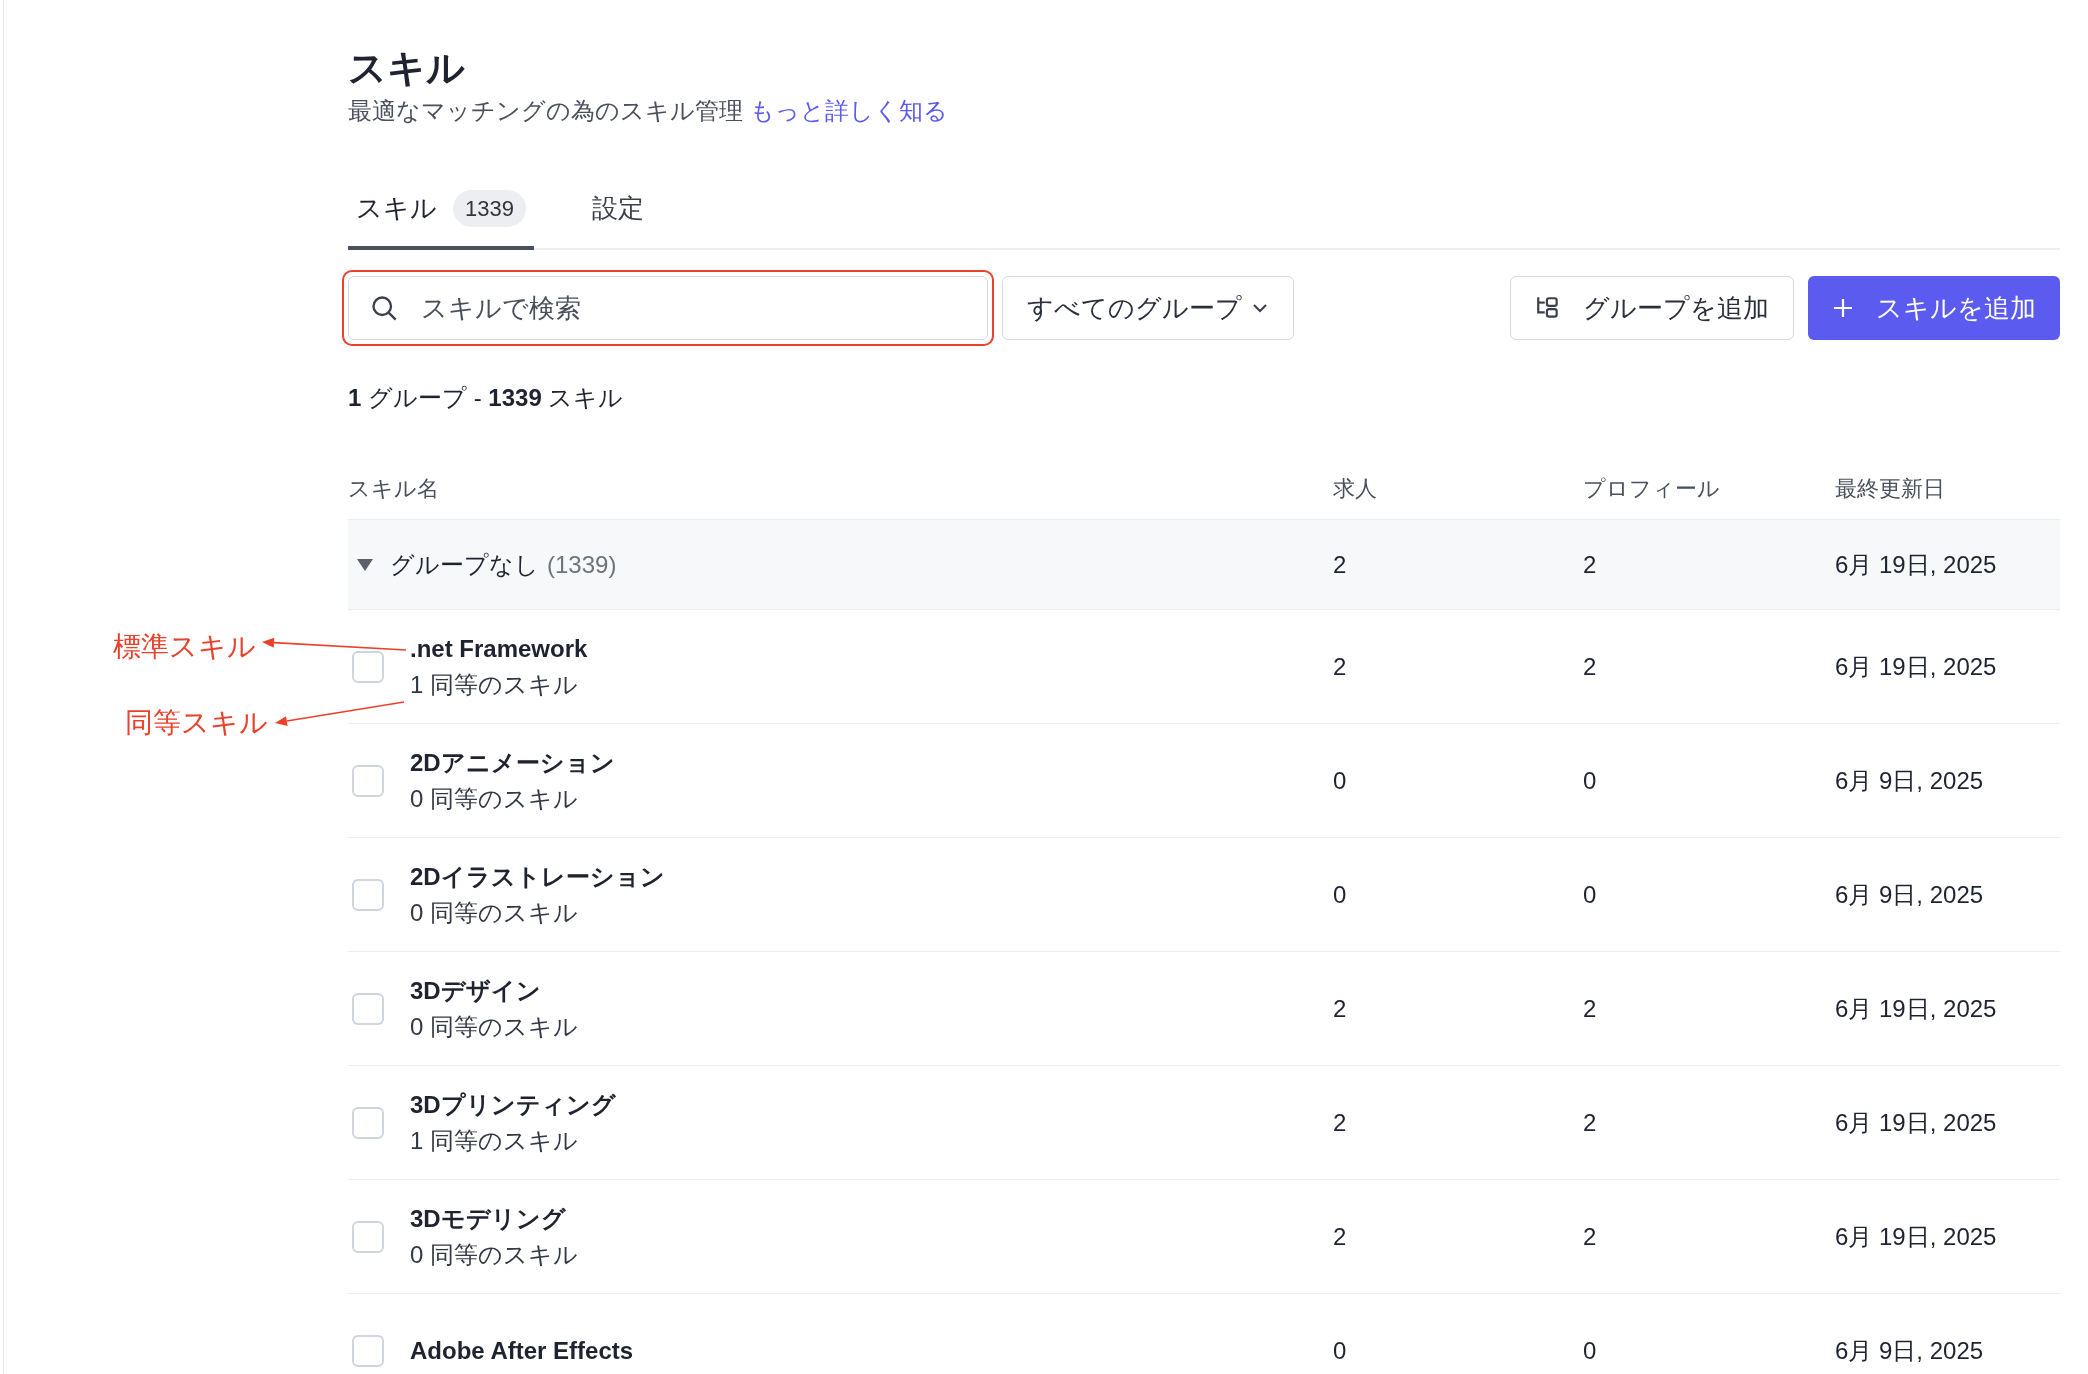 The width and height of the screenshot is (2088, 1374). Describe the element at coordinates (184, 647) in the screenshot. I see `annotation-label: 標準スキル` at that location.